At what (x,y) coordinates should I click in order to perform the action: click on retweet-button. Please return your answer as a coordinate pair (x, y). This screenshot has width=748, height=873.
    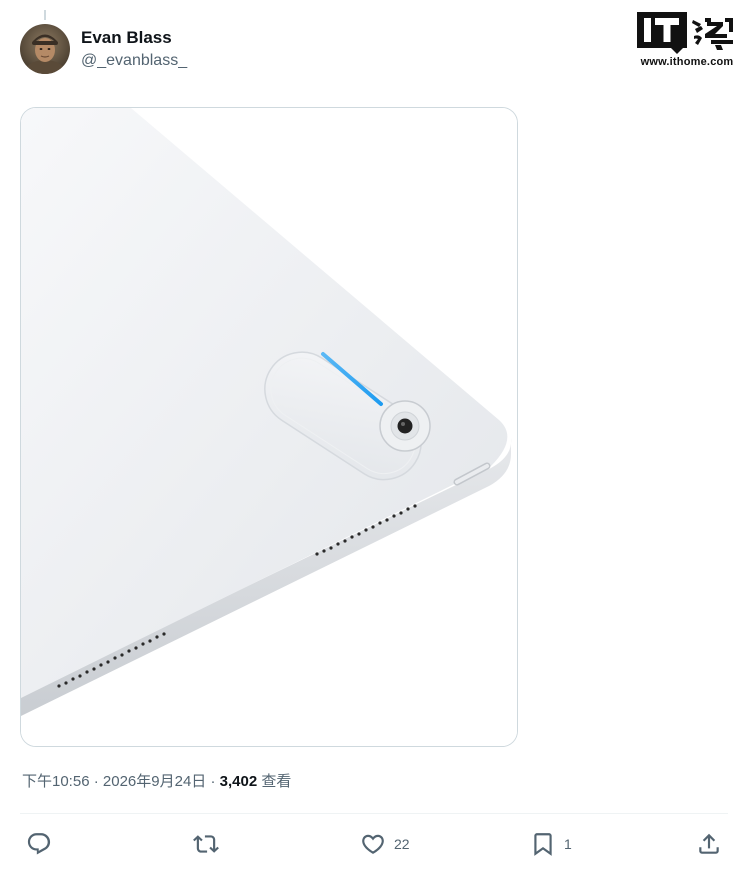
    Looking at the image, I should click on (210, 844).